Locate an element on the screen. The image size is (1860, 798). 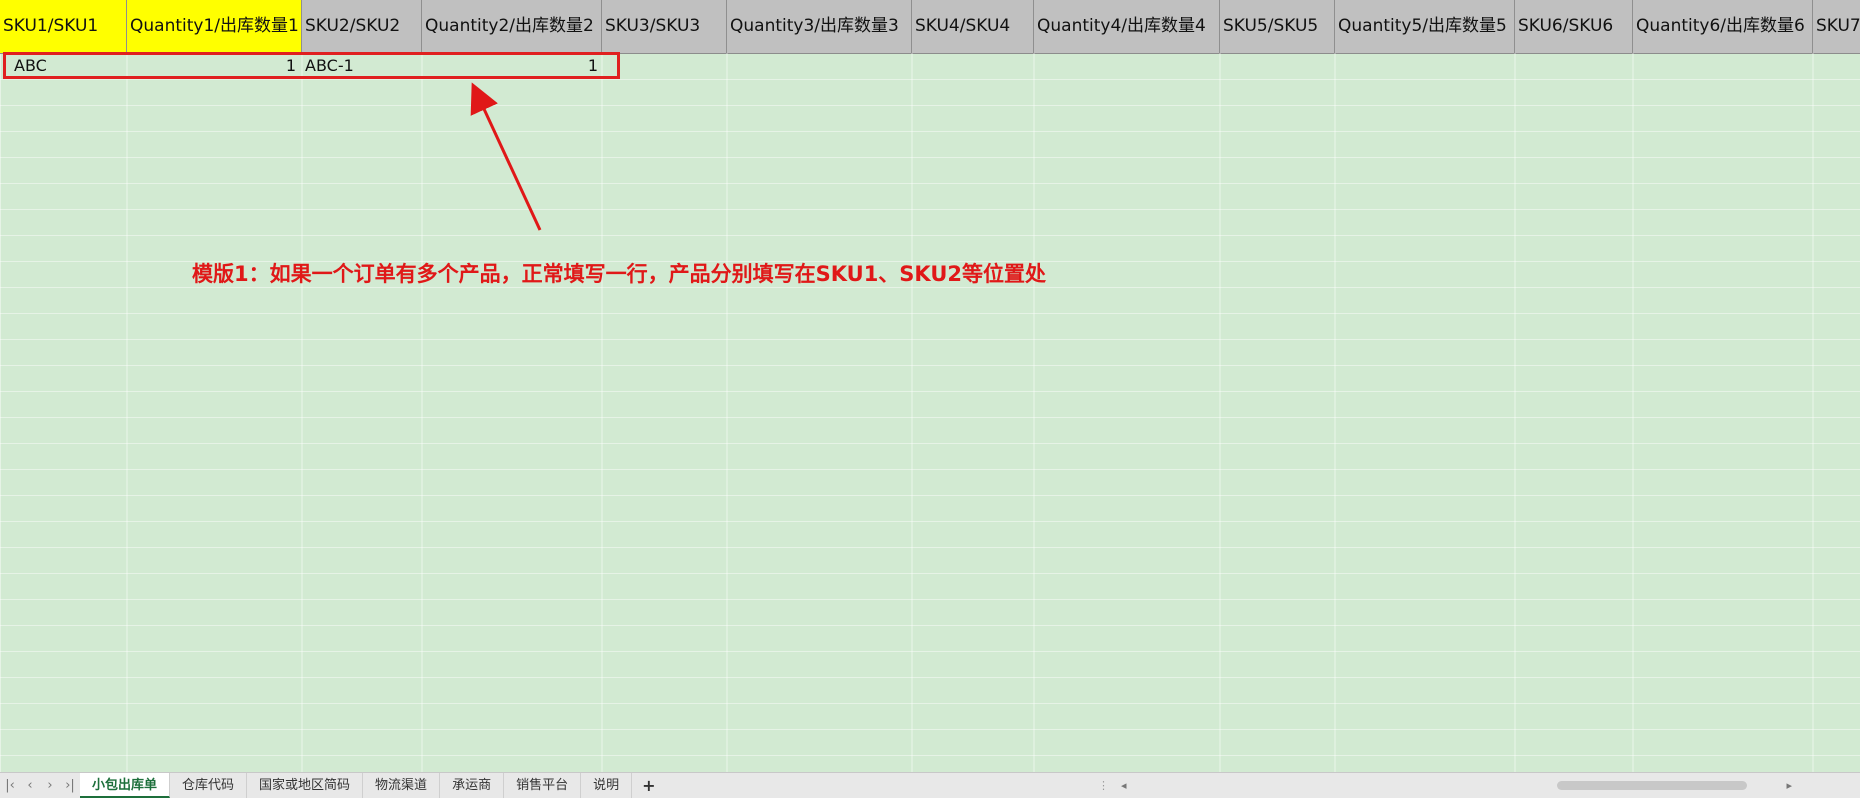
tab-chengyunshang: 承运商 is located at coordinates (472, 785).